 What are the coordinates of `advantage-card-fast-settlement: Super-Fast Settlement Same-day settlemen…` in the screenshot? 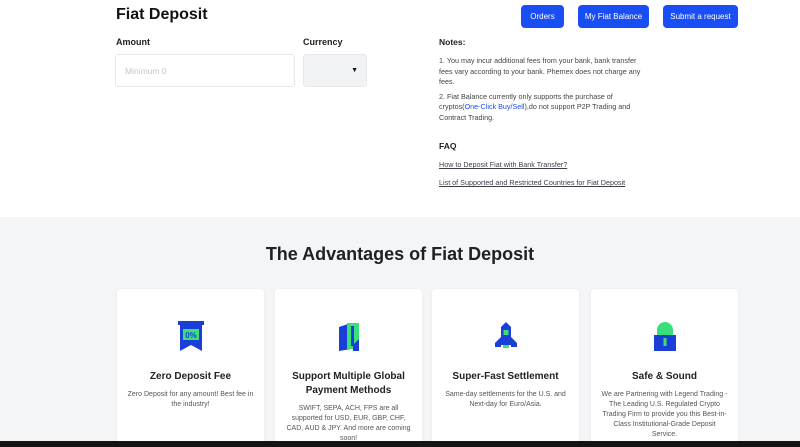 It's located at (505, 368).